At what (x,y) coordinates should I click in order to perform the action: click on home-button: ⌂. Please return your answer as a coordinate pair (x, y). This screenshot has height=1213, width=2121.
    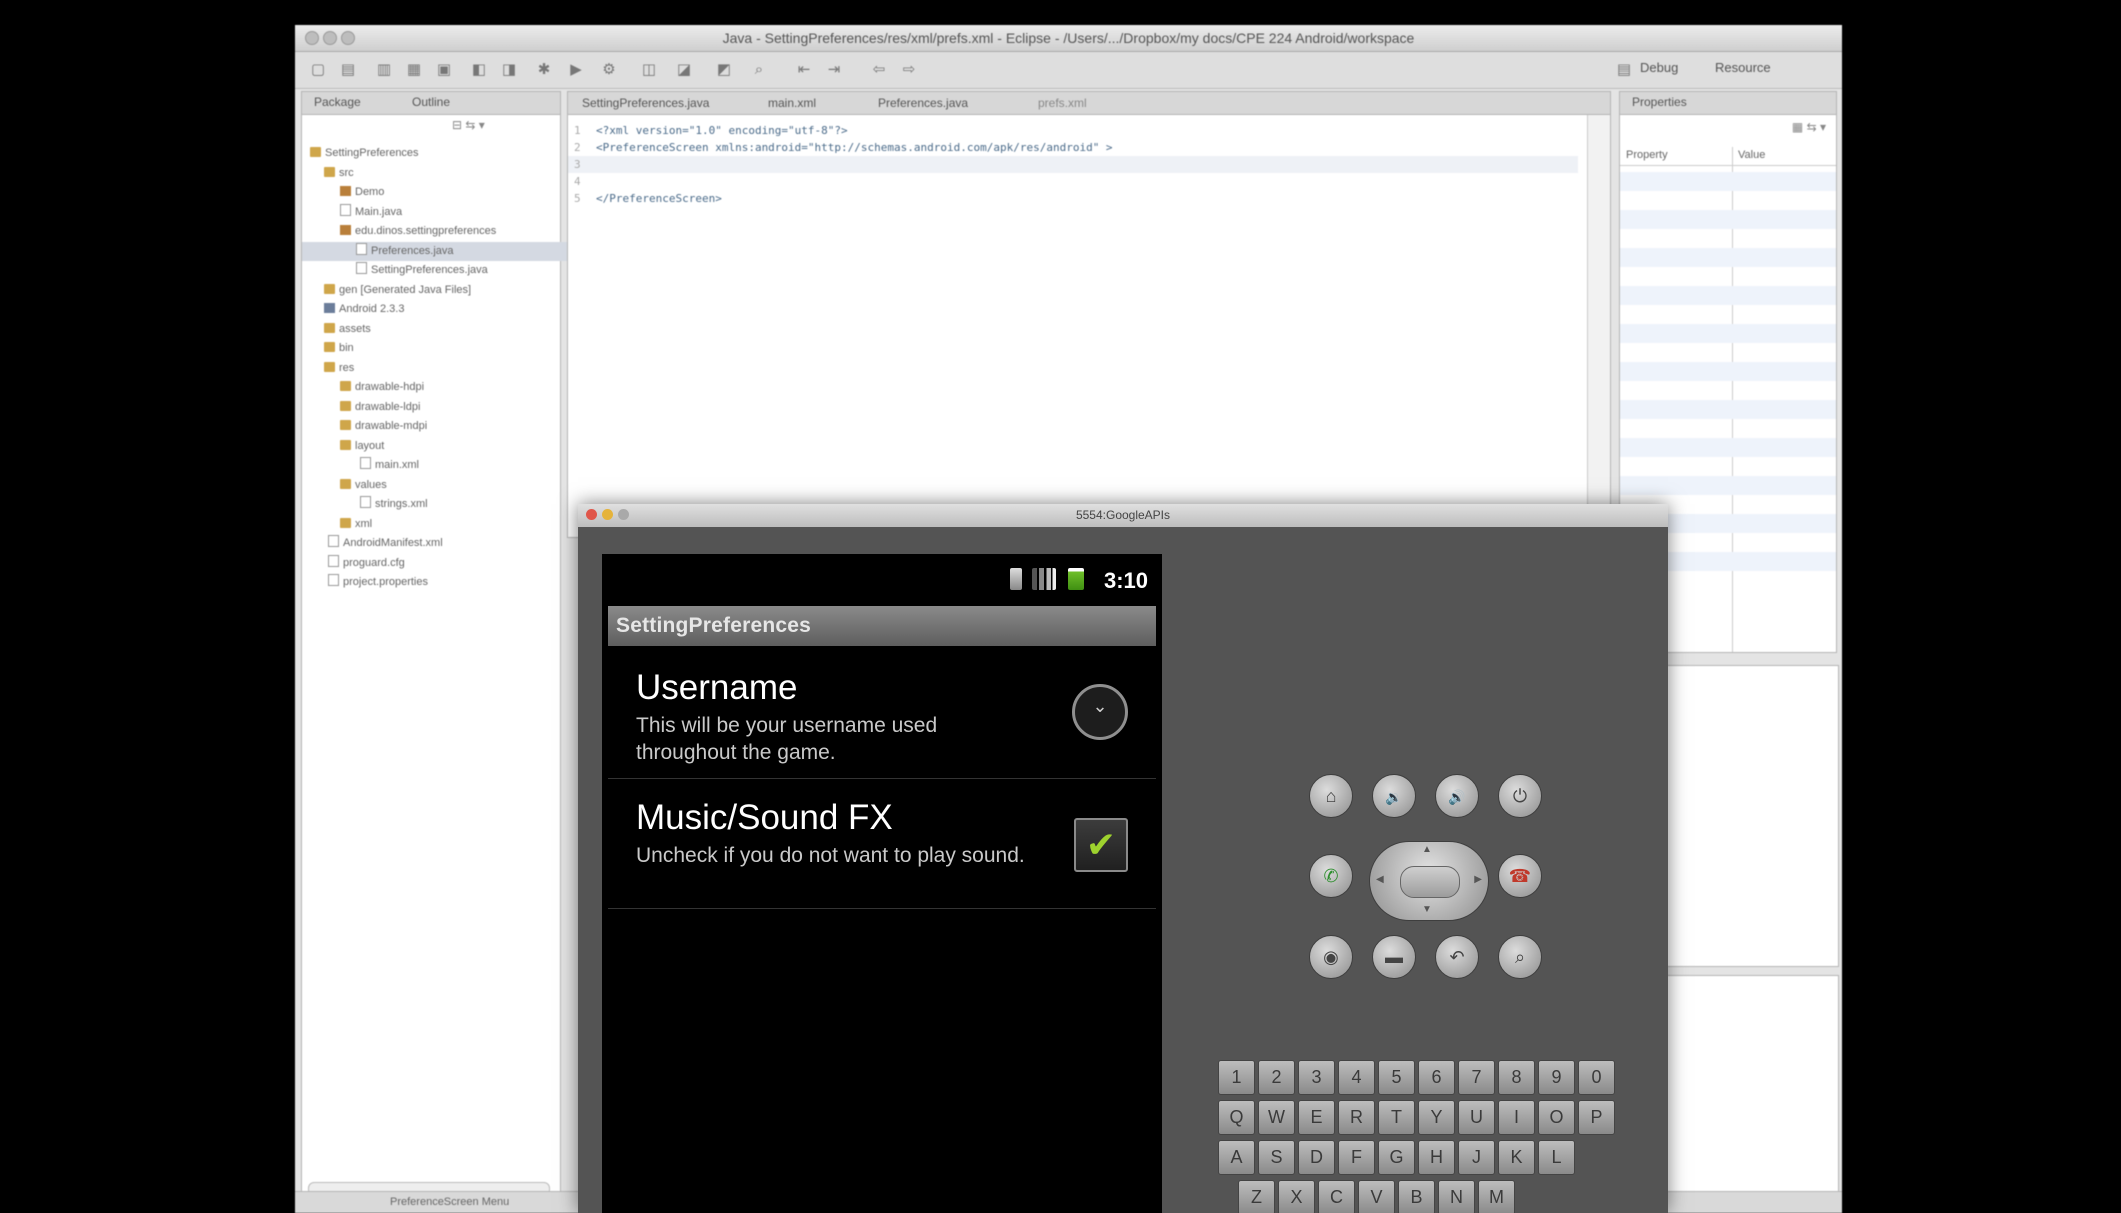
    Looking at the image, I should click on (1331, 796).